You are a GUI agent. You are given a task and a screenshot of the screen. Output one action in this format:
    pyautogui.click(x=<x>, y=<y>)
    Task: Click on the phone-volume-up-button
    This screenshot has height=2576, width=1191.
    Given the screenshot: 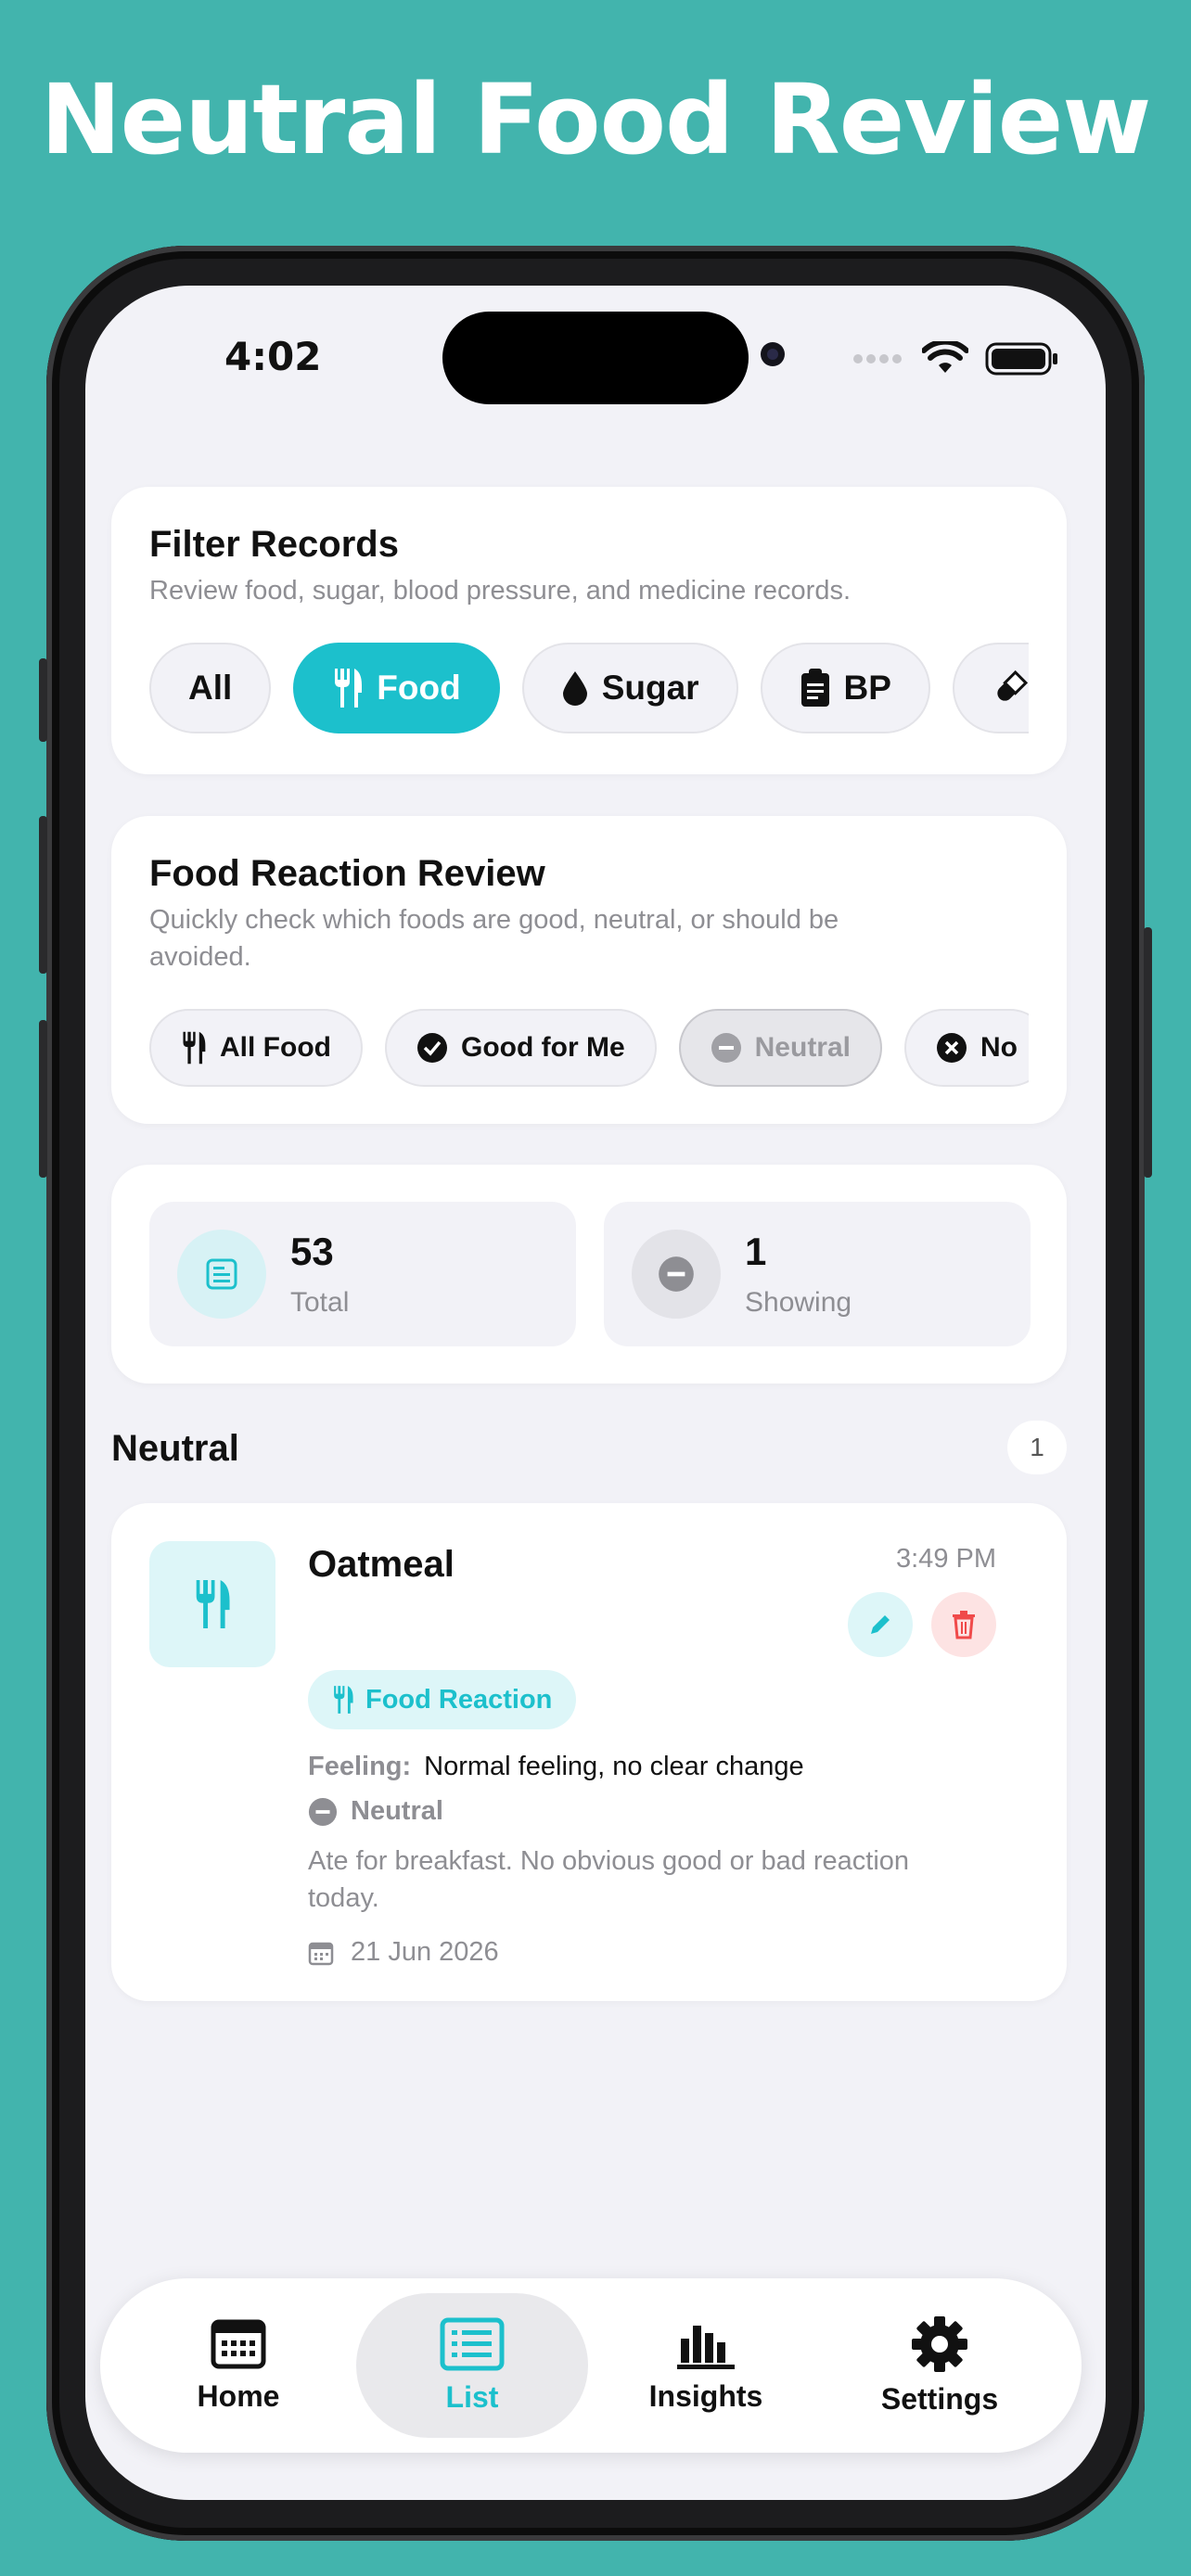 What is the action you would take?
    pyautogui.click(x=43, y=895)
    